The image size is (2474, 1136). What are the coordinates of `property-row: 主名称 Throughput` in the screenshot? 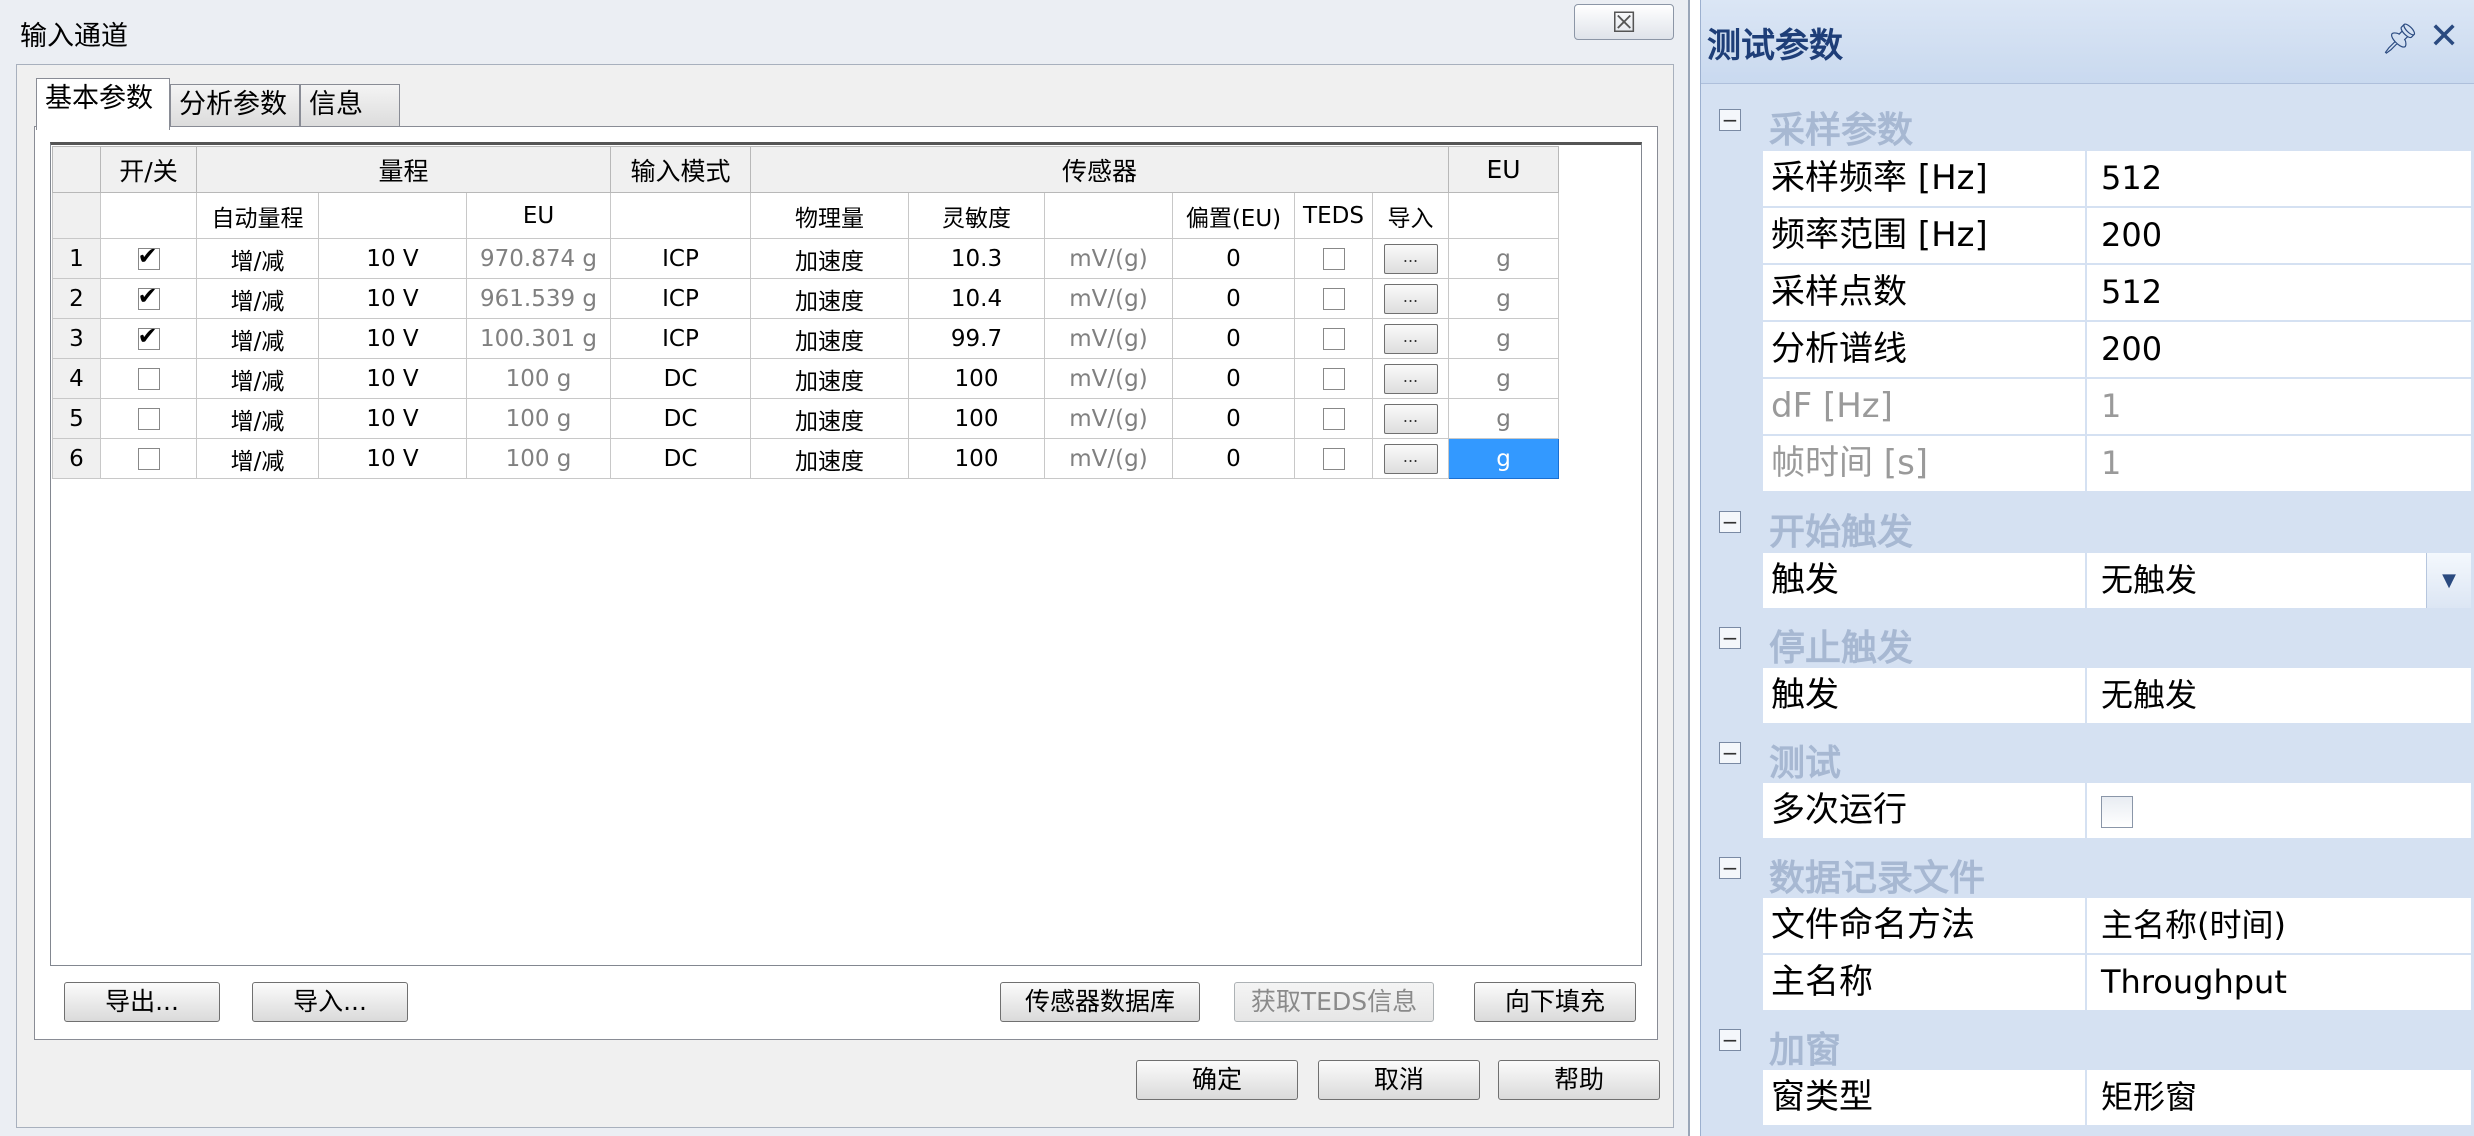 It's located at (2087, 983).